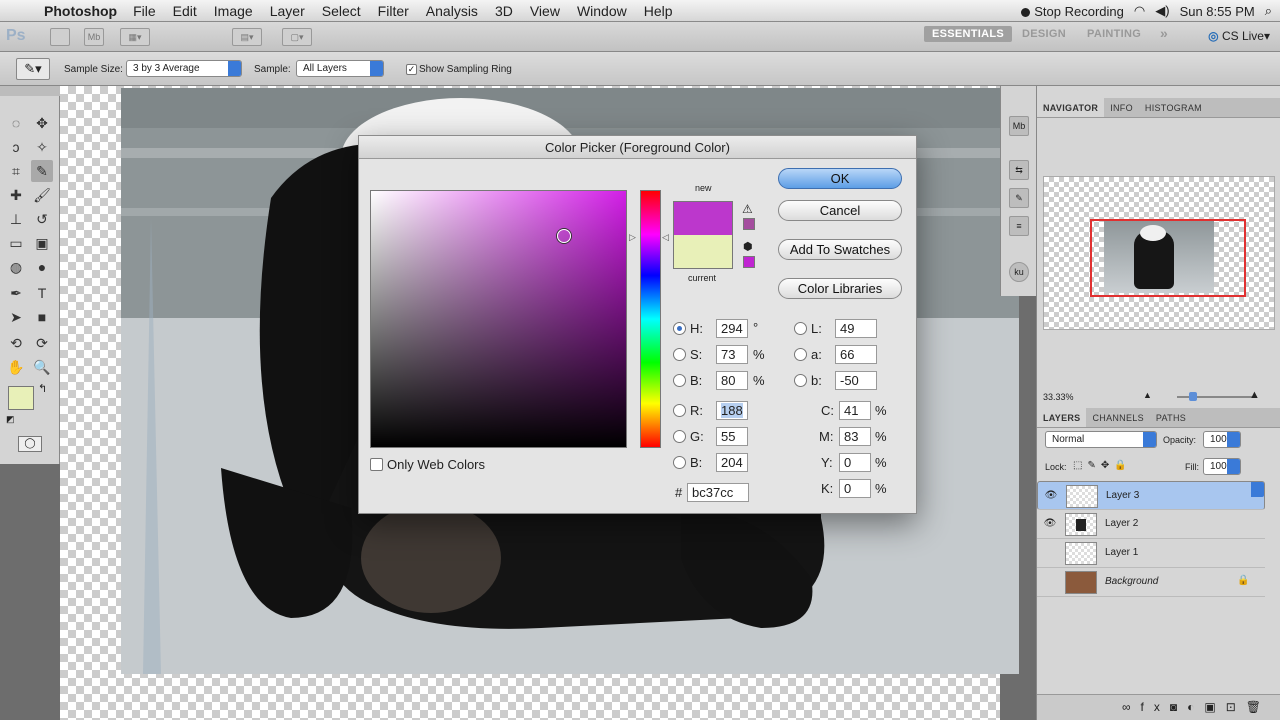 This screenshot has height=720, width=1280. I want to click on tab-paths: PATHS, so click(1171, 417).